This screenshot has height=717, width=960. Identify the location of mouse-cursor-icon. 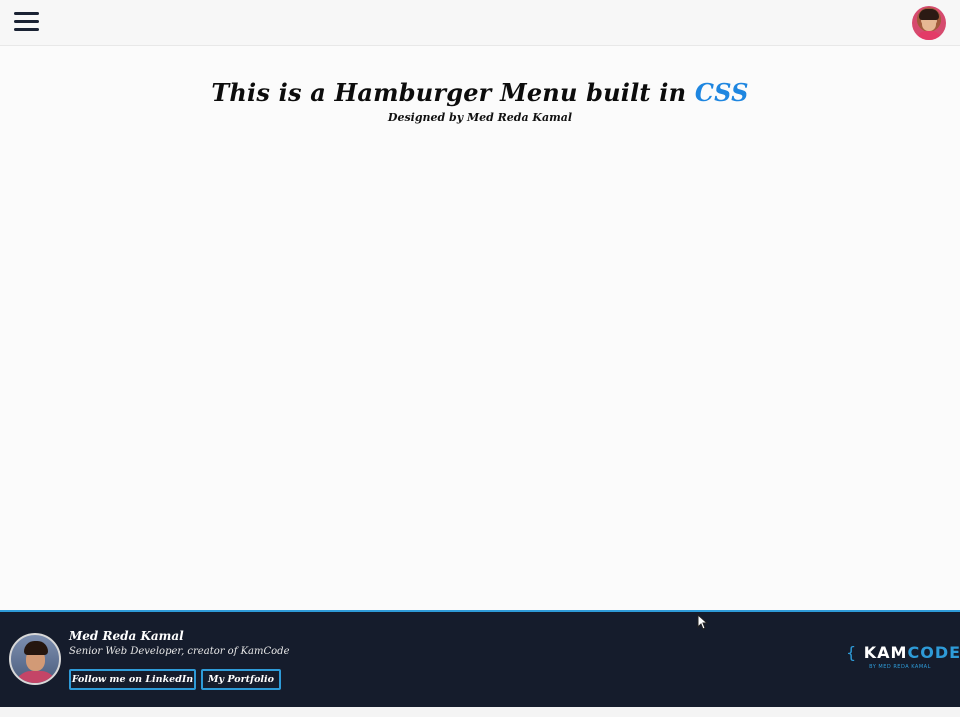
(703, 622).